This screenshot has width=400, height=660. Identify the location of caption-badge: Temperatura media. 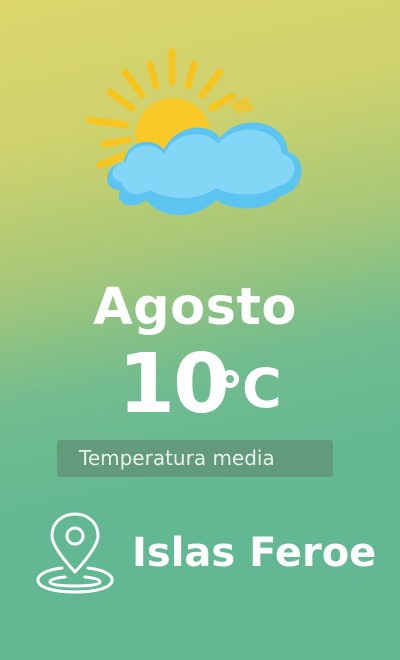
(195, 458).